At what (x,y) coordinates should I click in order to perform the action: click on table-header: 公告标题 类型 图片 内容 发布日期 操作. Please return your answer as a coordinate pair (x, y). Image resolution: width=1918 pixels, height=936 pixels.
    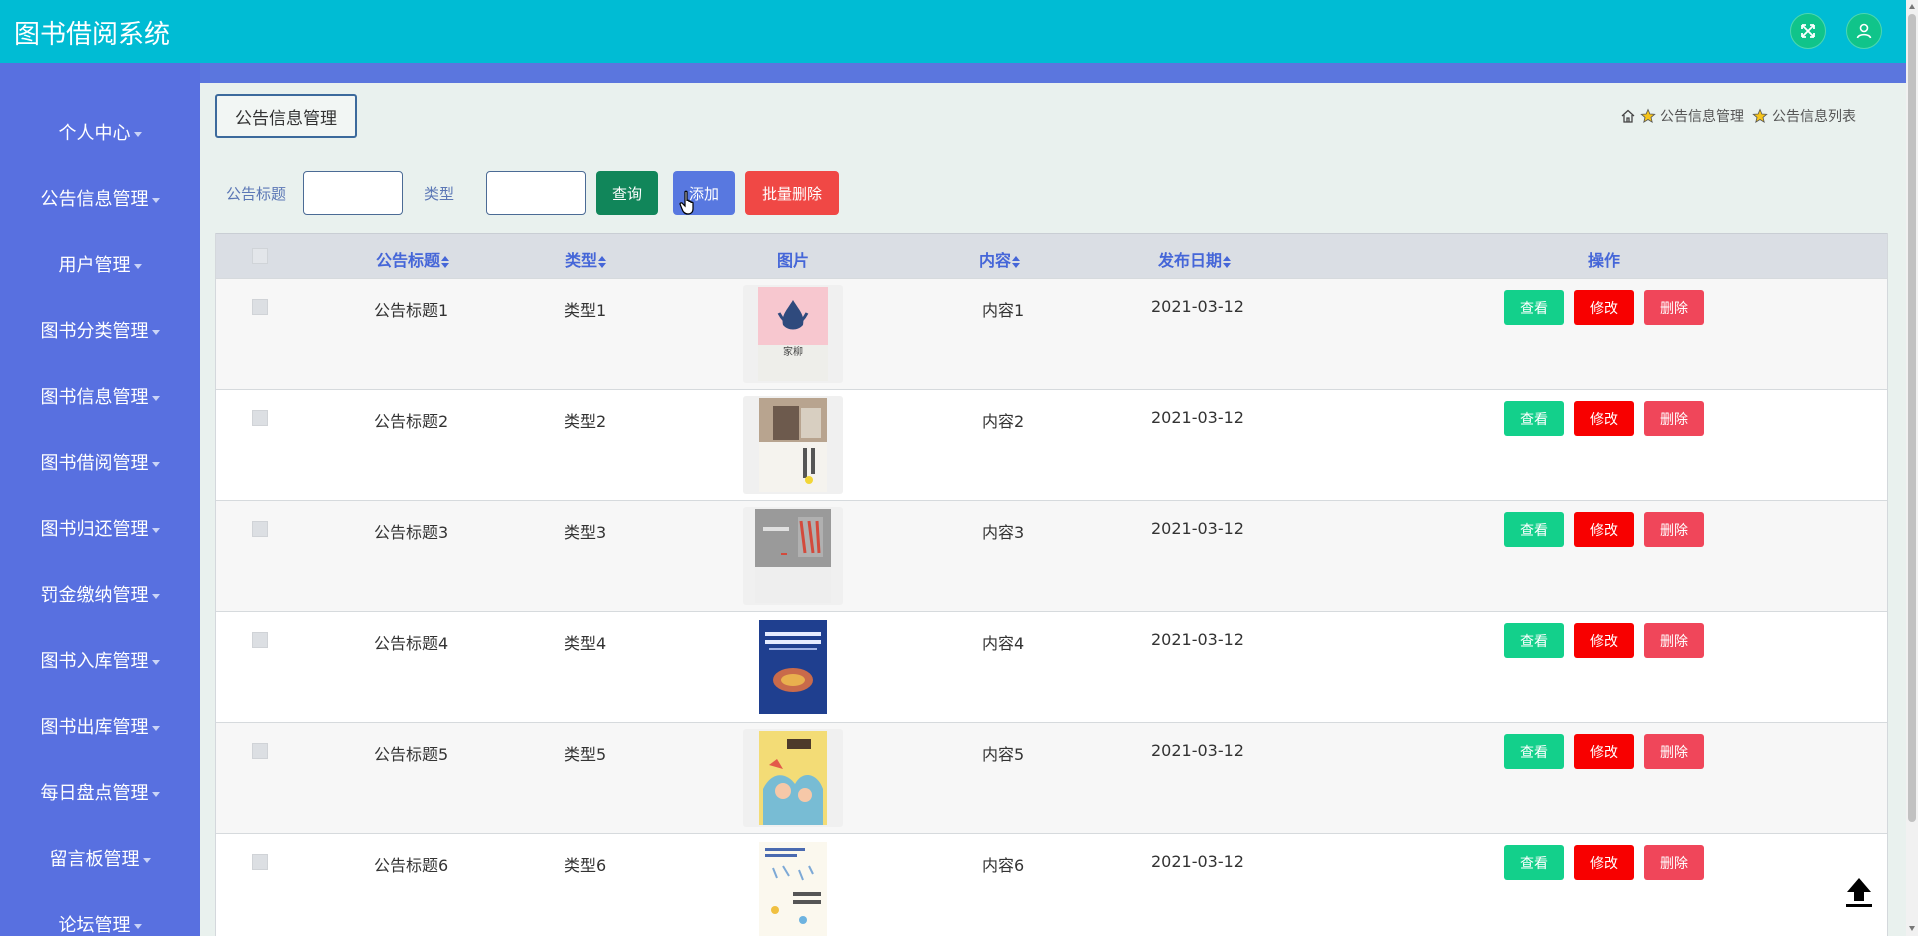
    Looking at the image, I should click on (1051, 255).